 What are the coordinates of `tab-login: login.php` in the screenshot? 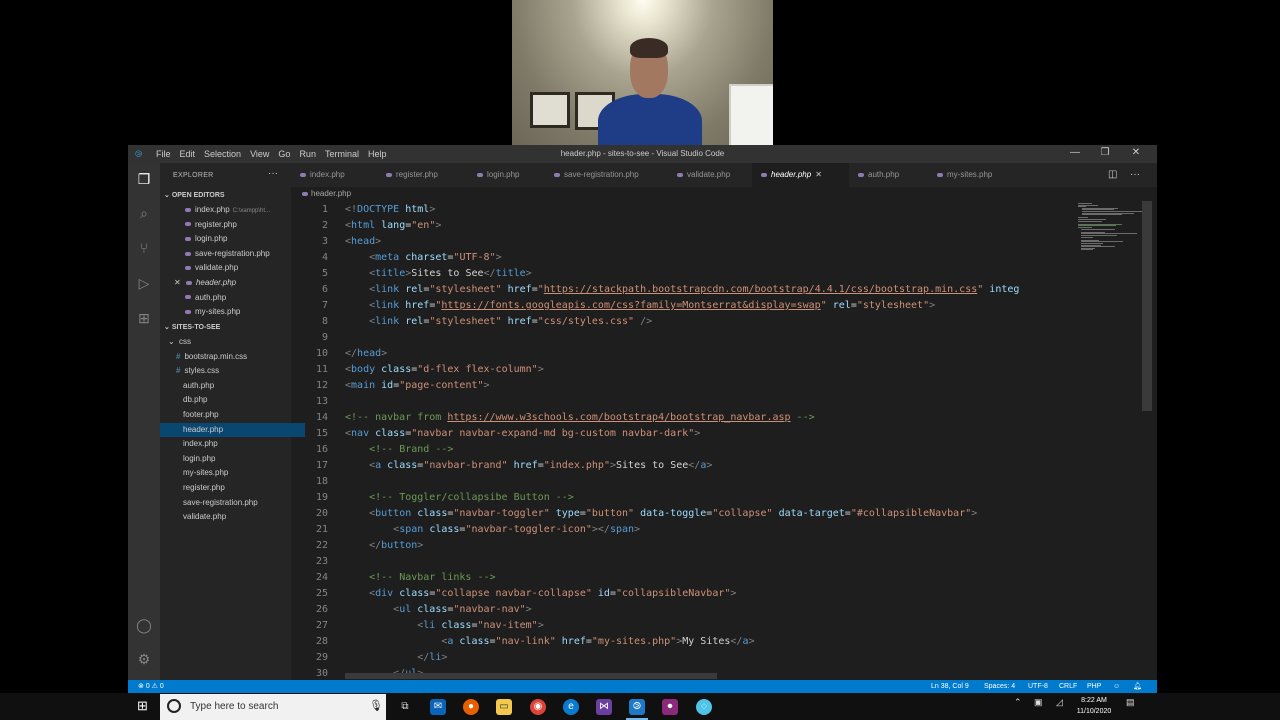 It's located at (506, 175).